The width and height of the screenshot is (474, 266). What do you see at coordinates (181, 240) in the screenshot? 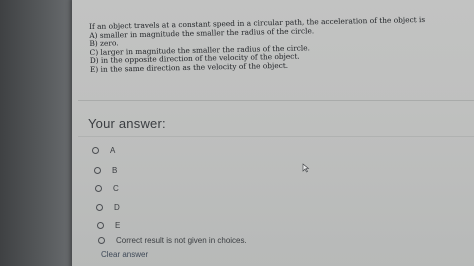
I see `option-label: Correct result is not given in choices.` at bounding box center [181, 240].